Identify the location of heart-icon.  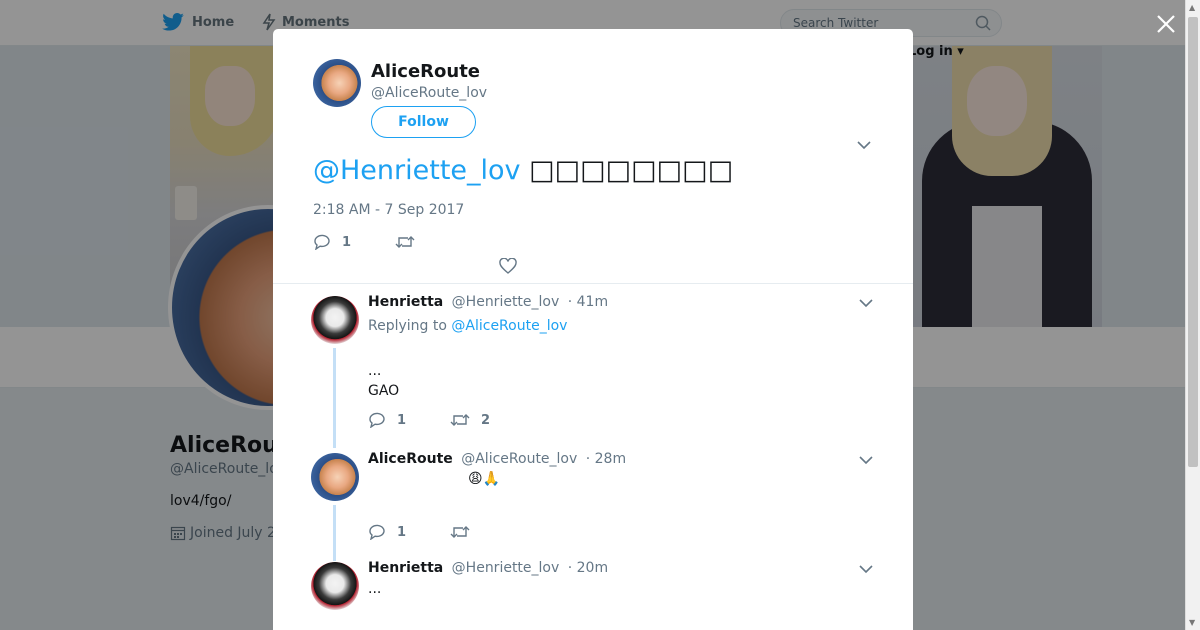
(508, 266).